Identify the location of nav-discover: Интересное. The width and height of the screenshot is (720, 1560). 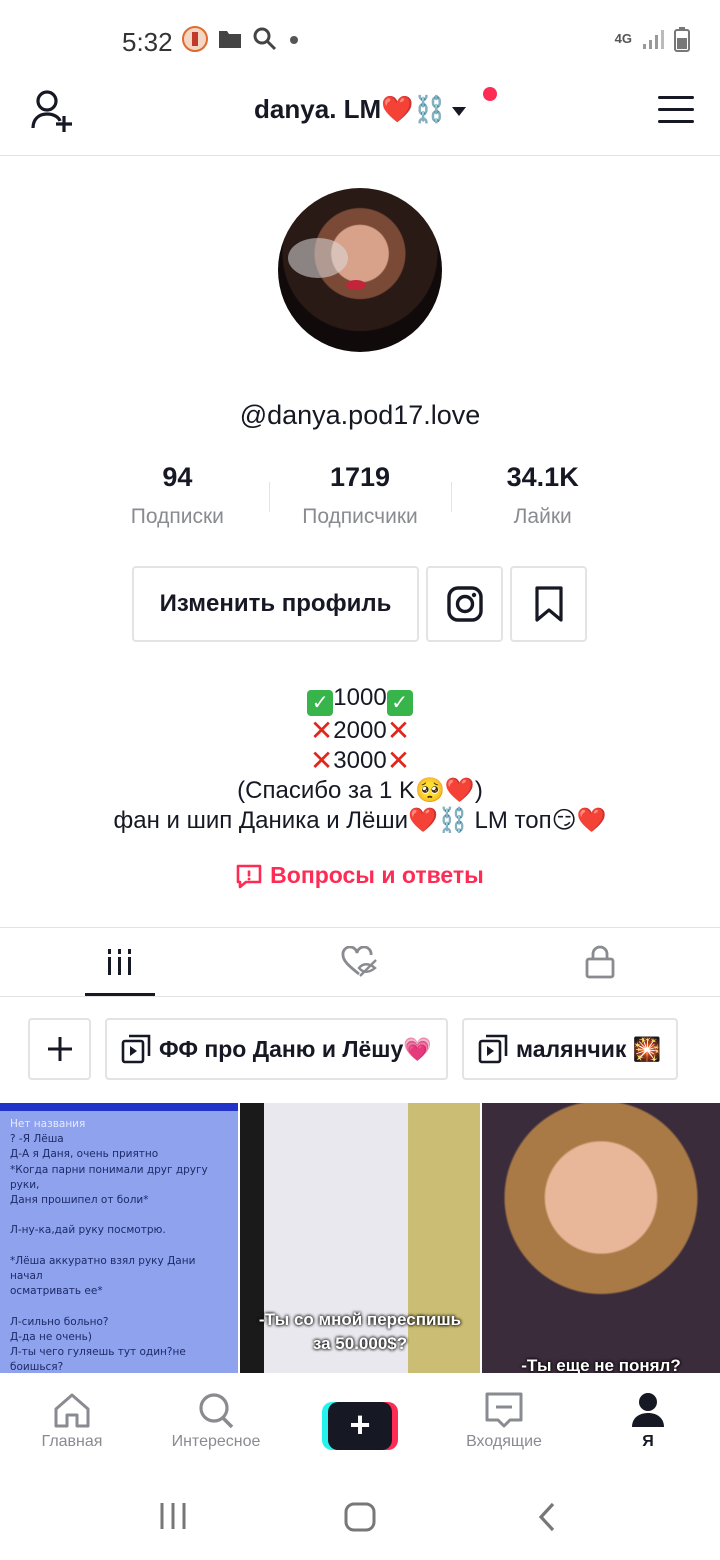
(216, 1423).